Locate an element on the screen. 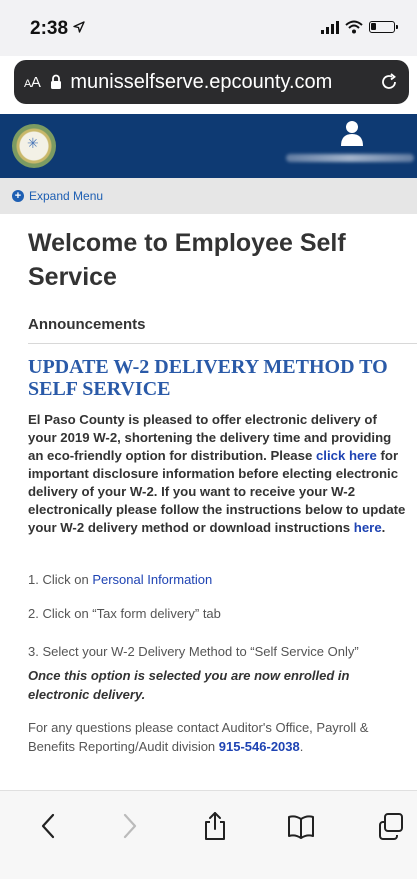 The height and width of the screenshot is (879, 417). announcements-header: Announcements is located at coordinates (222, 330).